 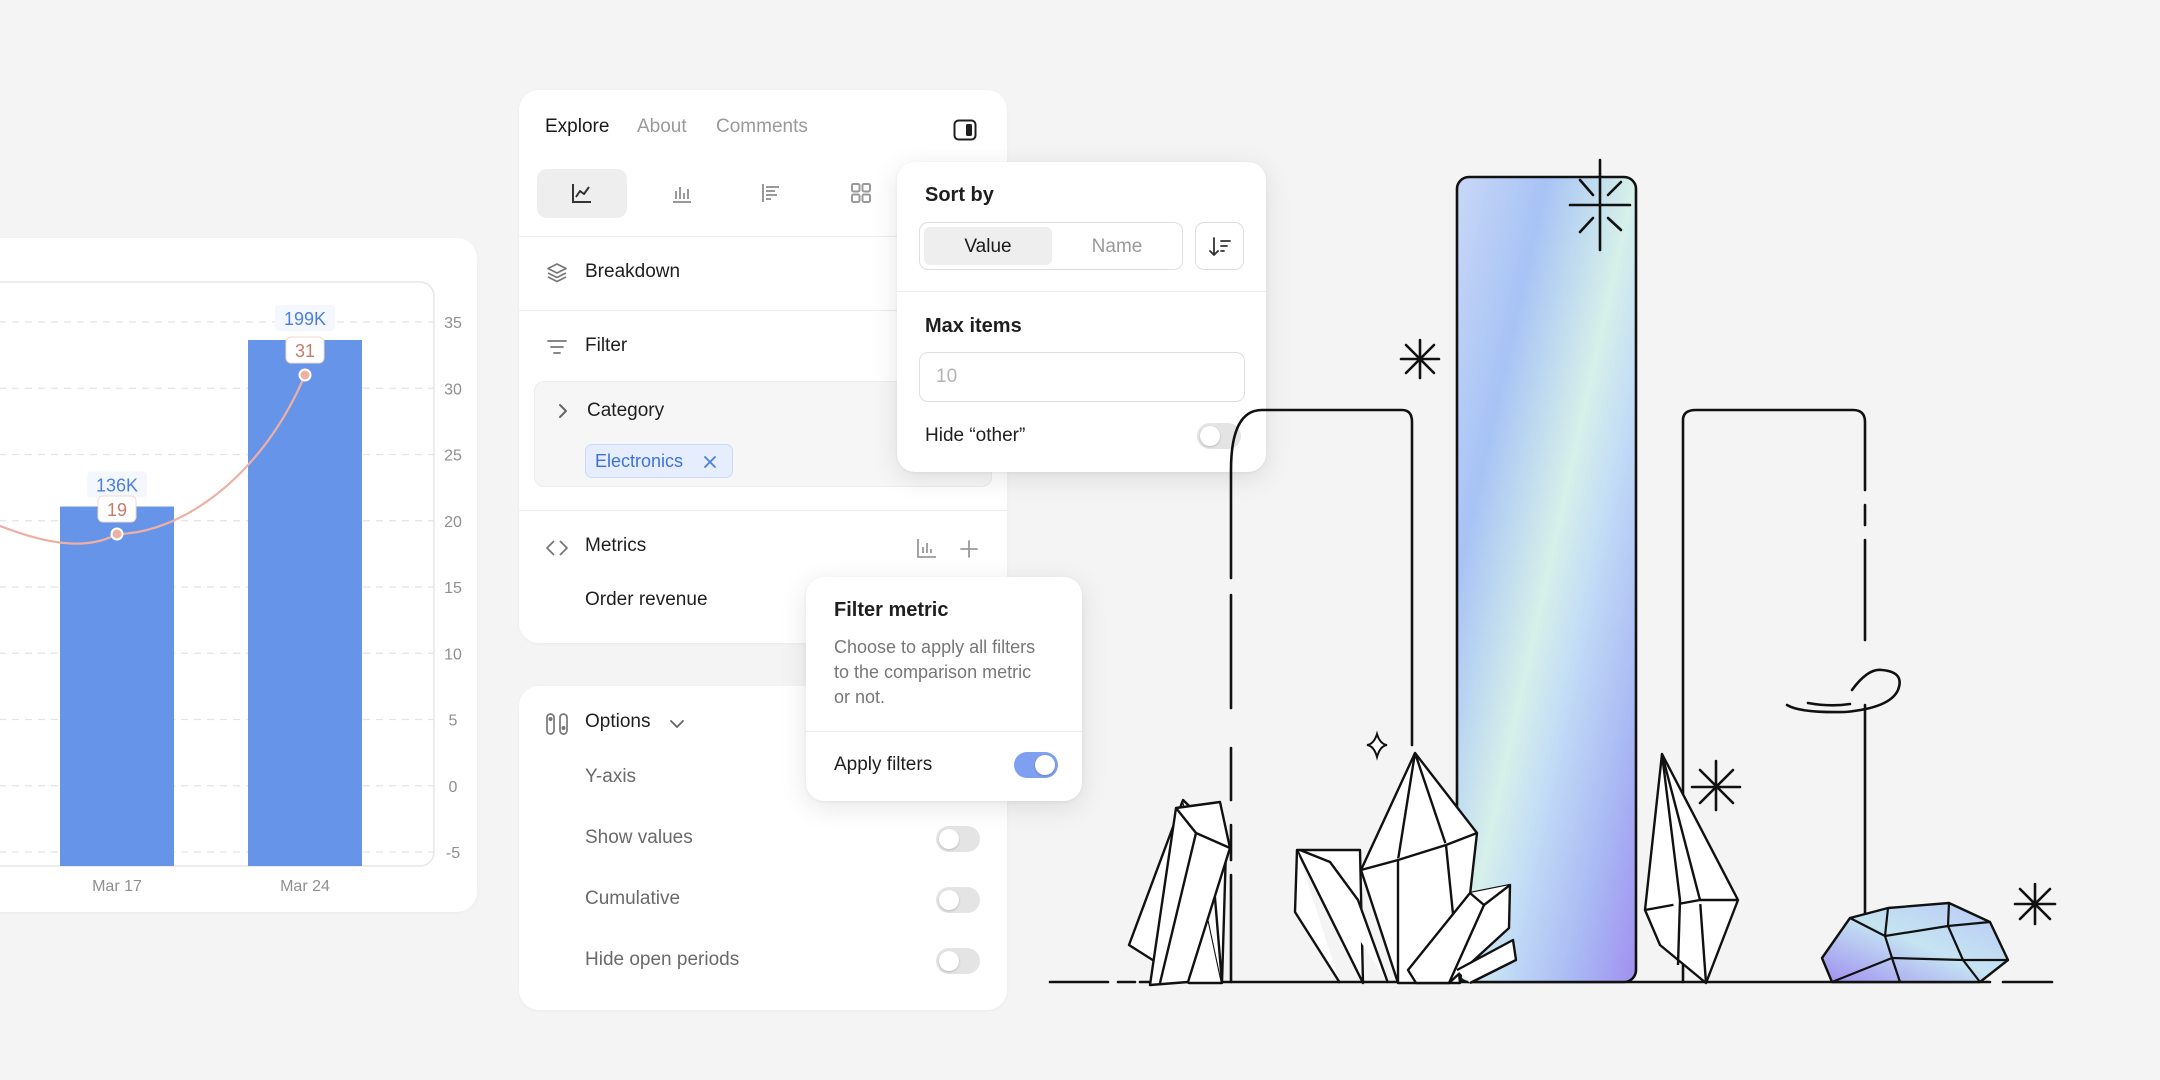 What do you see at coordinates (453, 654) in the screenshot?
I see `y-tick-label: 10` at bounding box center [453, 654].